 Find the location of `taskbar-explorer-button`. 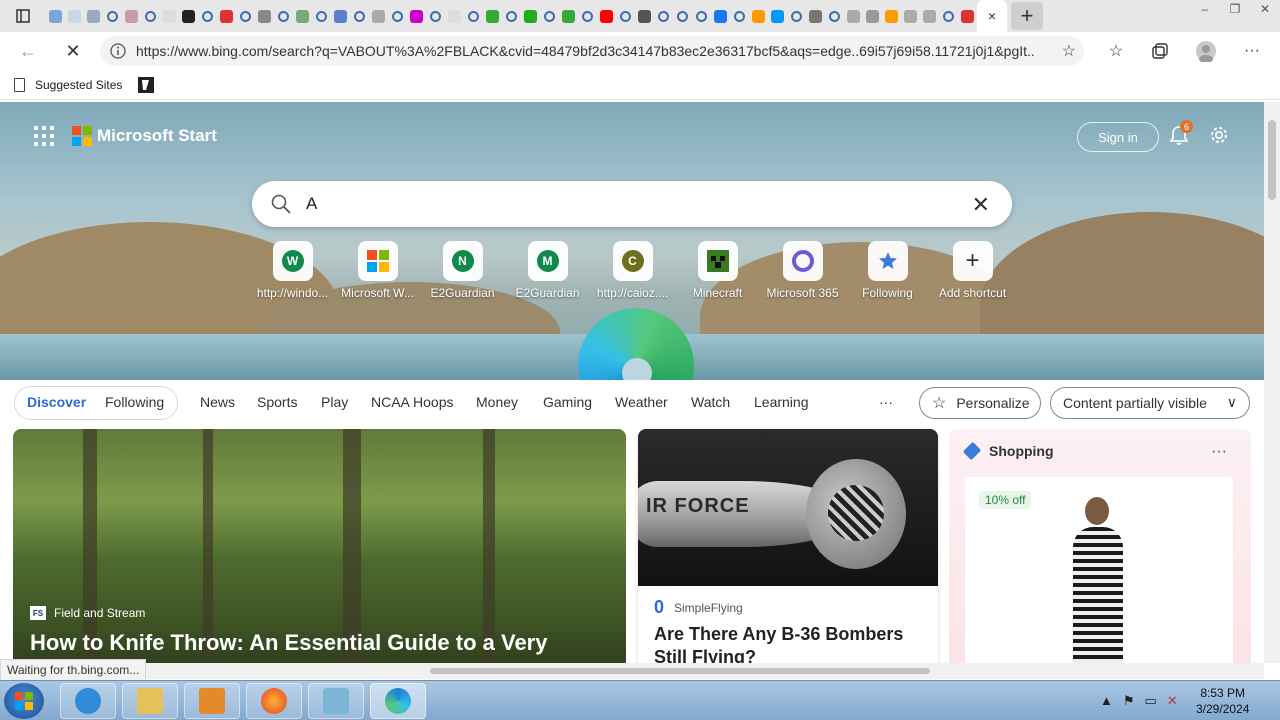

taskbar-explorer-button is located at coordinates (150, 701).